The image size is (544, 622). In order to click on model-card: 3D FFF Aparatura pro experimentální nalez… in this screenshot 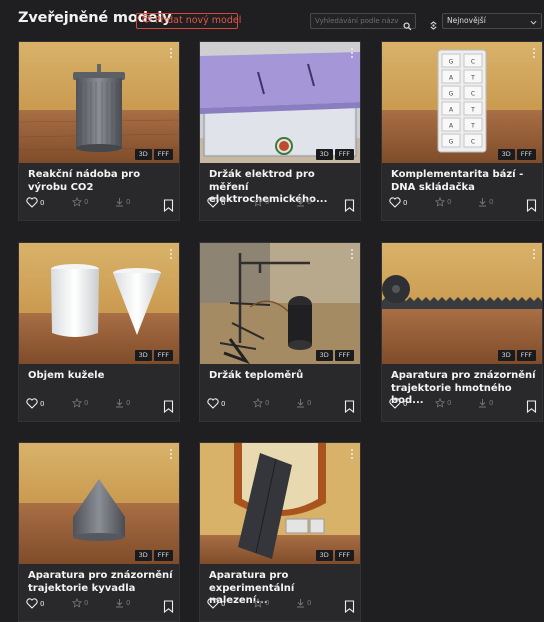, I will do `click(280, 532)`.